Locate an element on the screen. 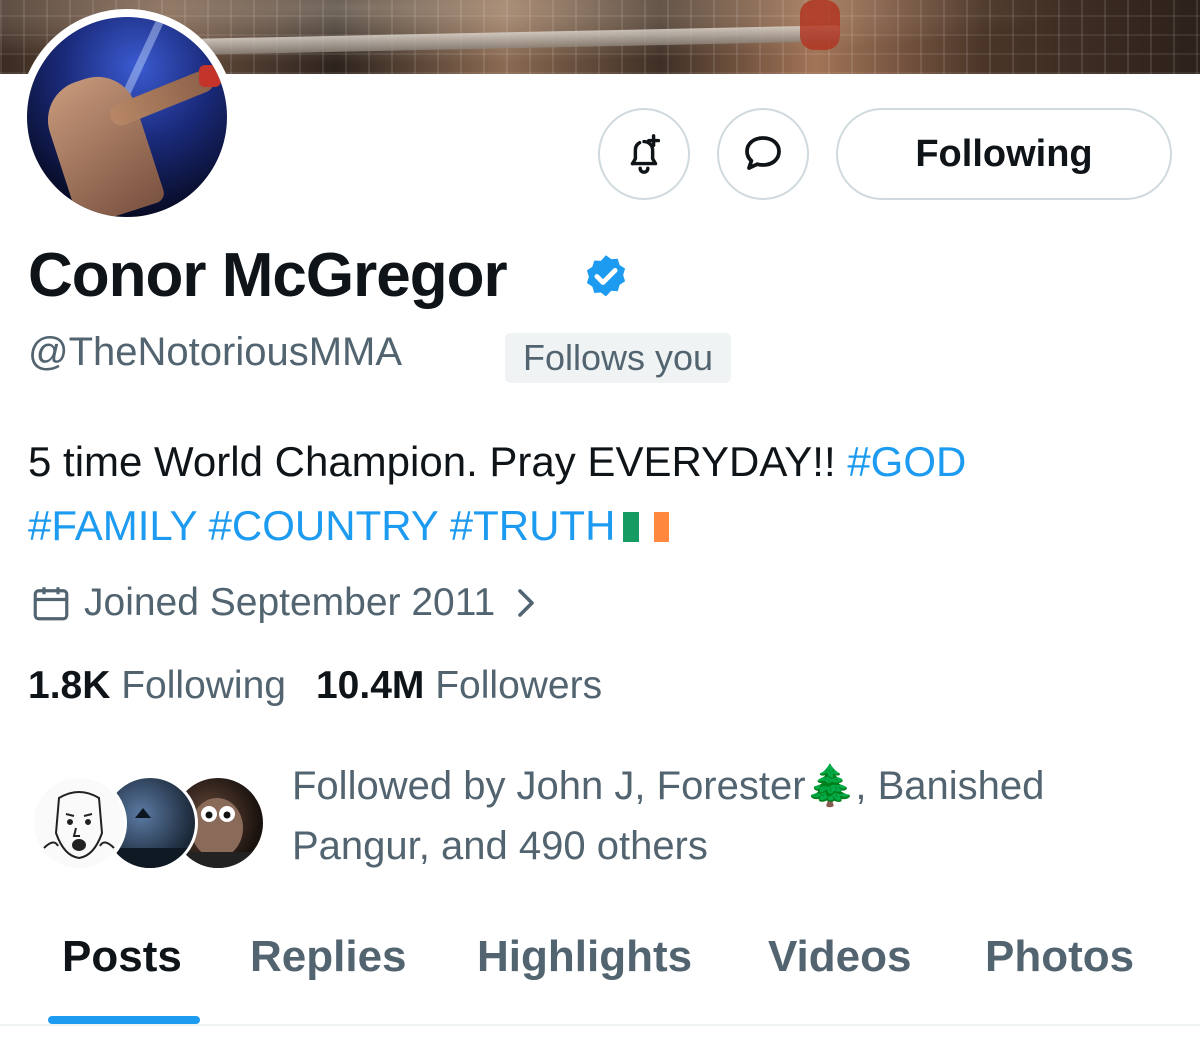 This screenshot has width=1200, height=1057. hashtag-country: #COUNTRY is located at coordinates (324, 525).